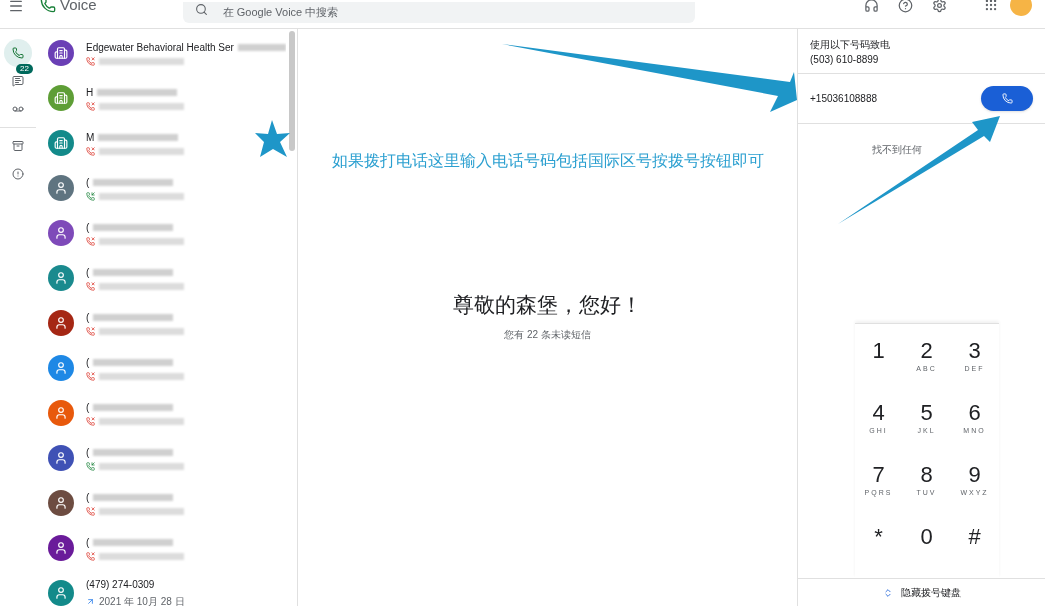 Image resolution: width=1045 pixels, height=606 pixels. I want to click on help-icon, so click(905, 6).